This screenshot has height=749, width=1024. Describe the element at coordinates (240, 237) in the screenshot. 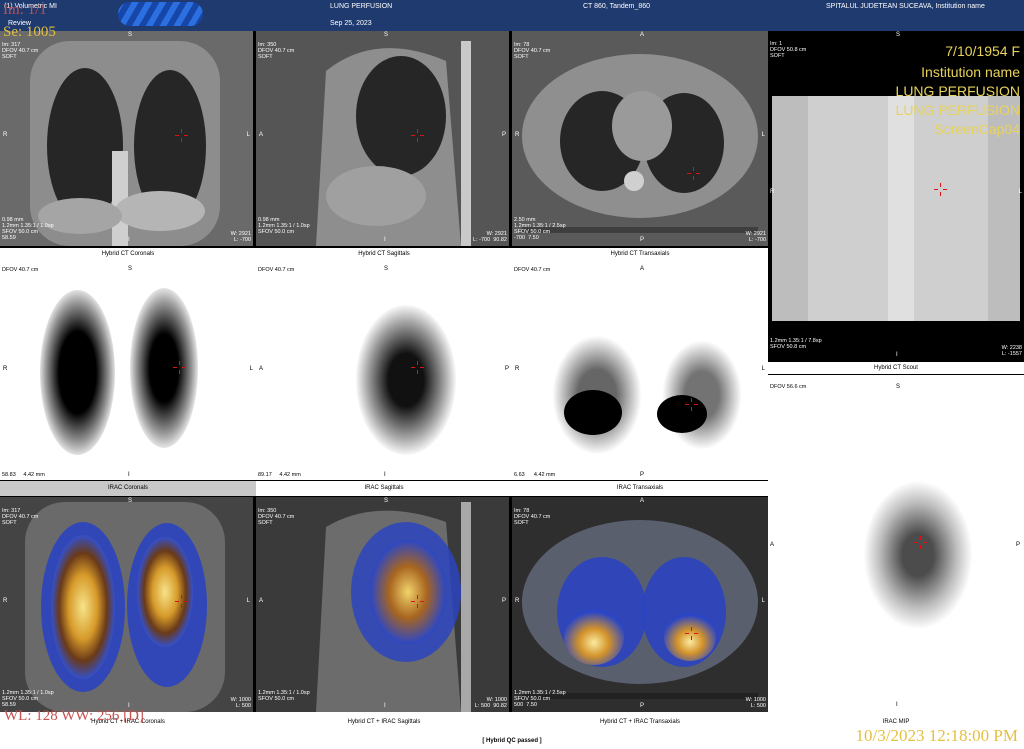

I see `ct-coronal-br: W: 2921 L: -700` at that location.